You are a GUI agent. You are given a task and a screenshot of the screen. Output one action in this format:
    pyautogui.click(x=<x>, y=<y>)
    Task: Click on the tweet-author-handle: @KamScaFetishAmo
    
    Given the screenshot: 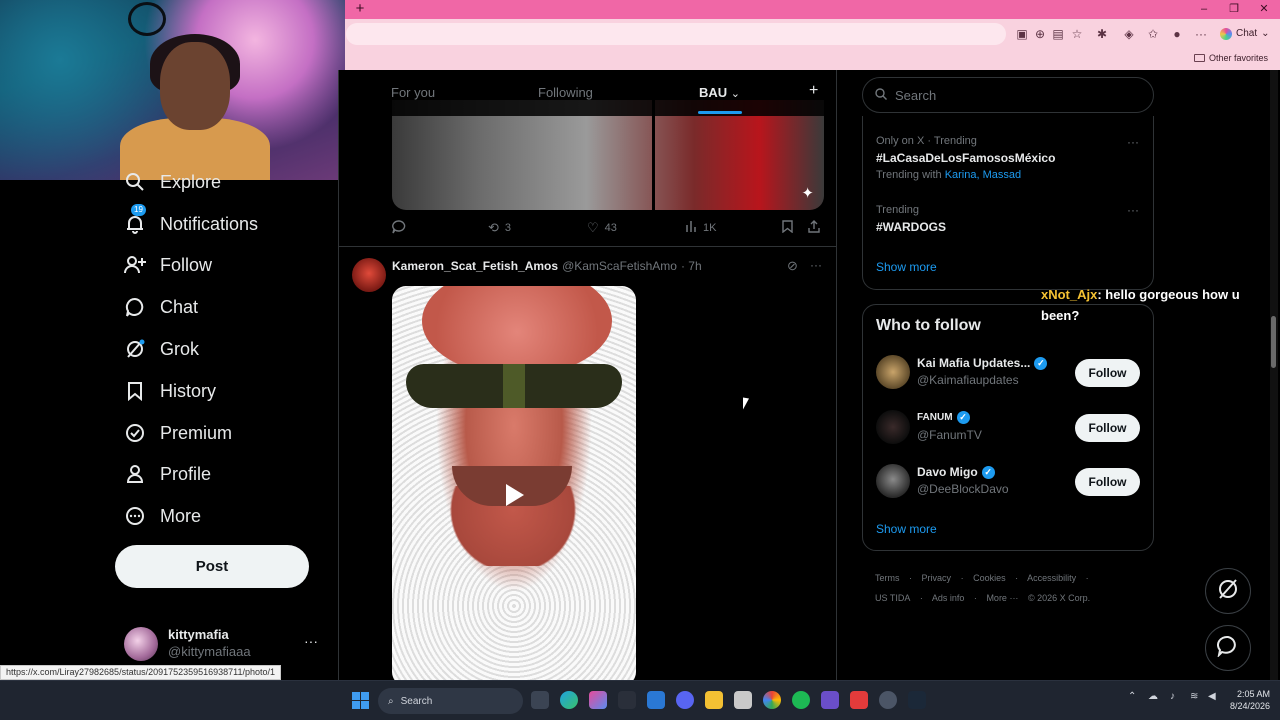 What is the action you would take?
    pyautogui.click(x=619, y=266)
    